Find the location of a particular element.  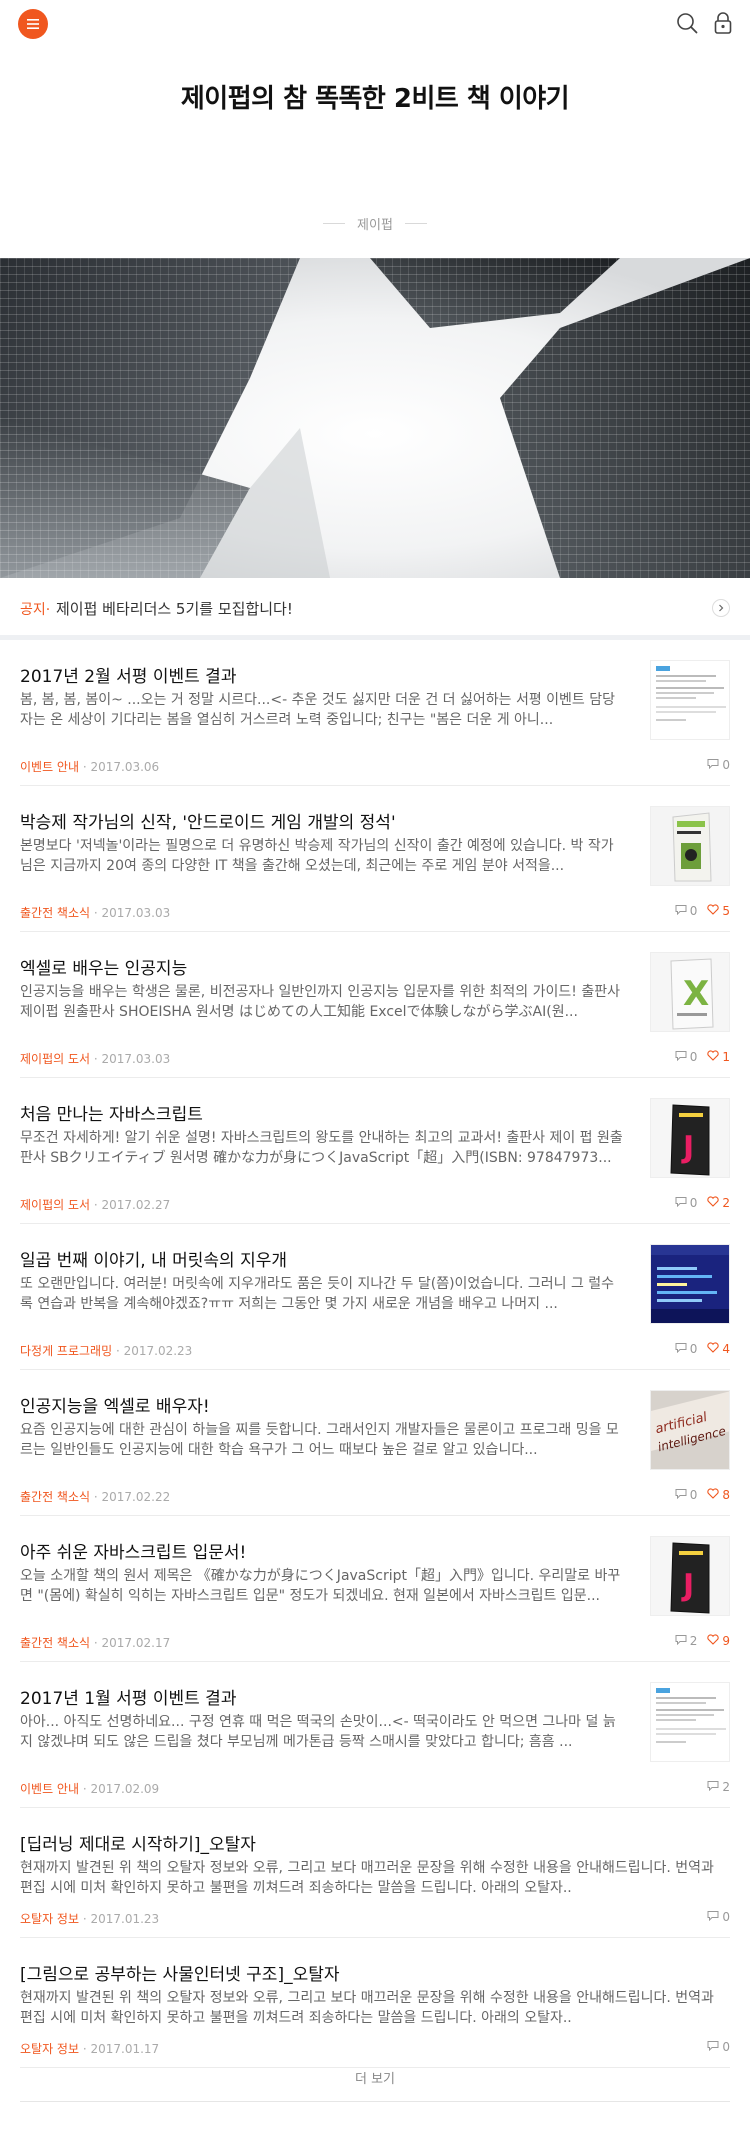

skyscrapers-image is located at coordinates (375, 418).